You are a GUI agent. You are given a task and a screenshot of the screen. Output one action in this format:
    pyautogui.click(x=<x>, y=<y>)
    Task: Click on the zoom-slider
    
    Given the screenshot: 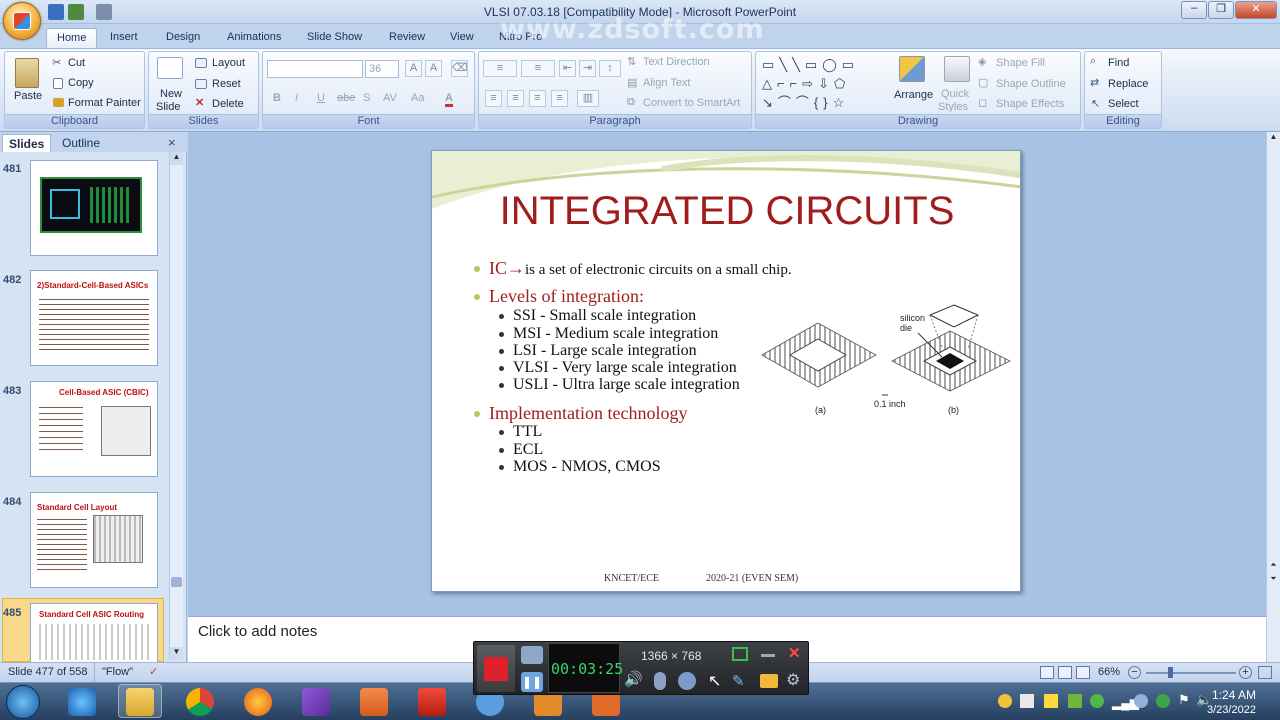 What is the action you would take?
    pyautogui.click(x=1191, y=673)
    